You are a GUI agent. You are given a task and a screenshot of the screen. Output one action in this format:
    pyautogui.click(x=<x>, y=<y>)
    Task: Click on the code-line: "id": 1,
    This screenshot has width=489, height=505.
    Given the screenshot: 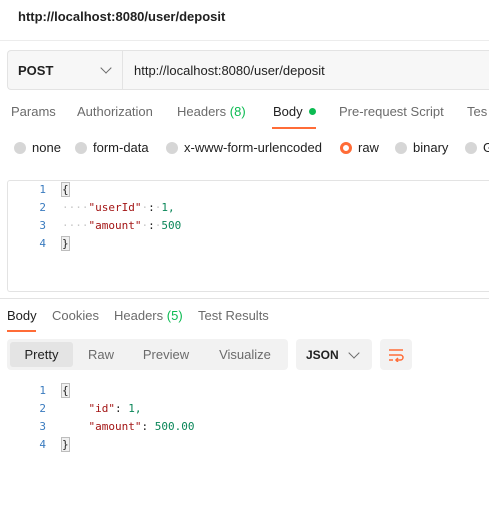 What is the action you would take?
    pyautogui.click(x=115, y=408)
    